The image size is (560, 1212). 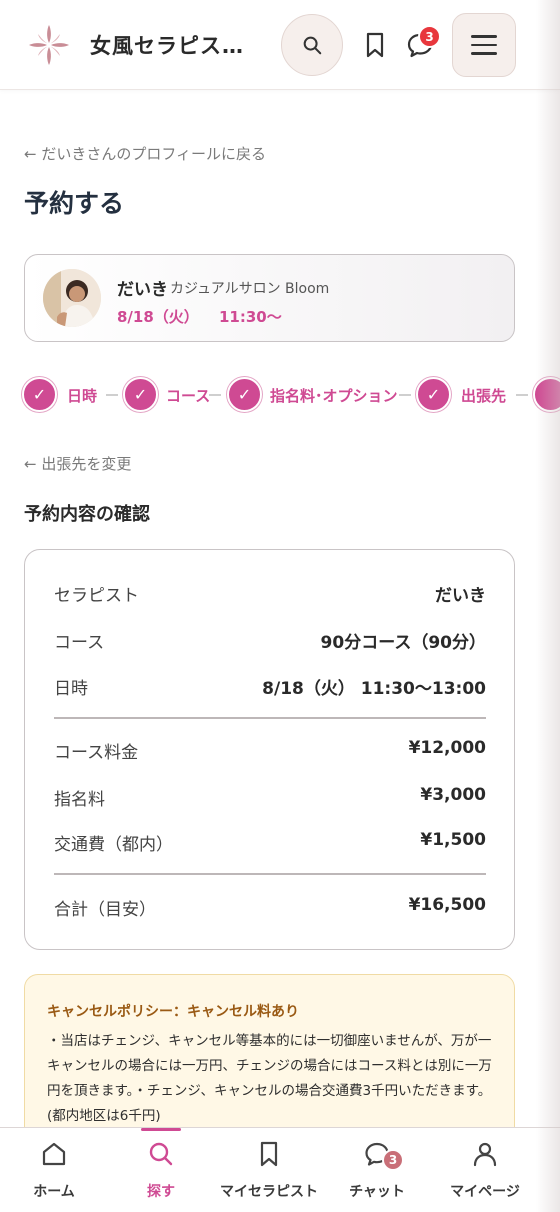 What do you see at coordinates (377, 1170) in the screenshot?
I see `nav-chat: 3 チャット` at bounding box center [377, 1170].